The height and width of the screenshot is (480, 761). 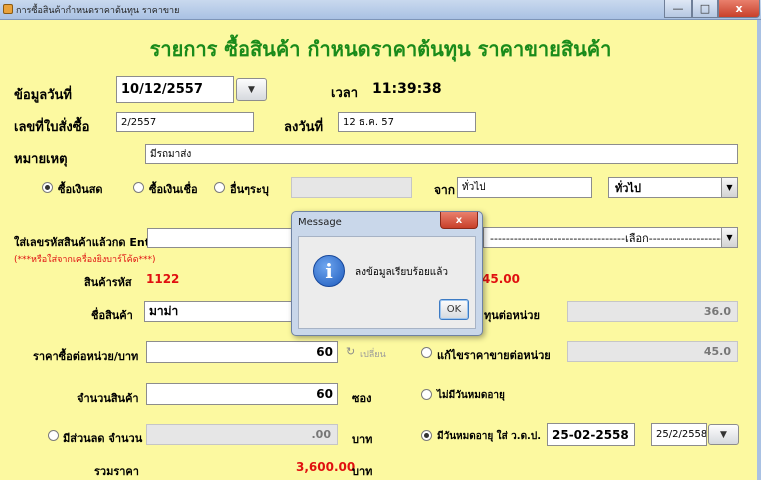 I want to click on message-dialog: Message x i ลงข้อมูลเรียบร้อยแล้ว OK, so click(x=387, y=273).